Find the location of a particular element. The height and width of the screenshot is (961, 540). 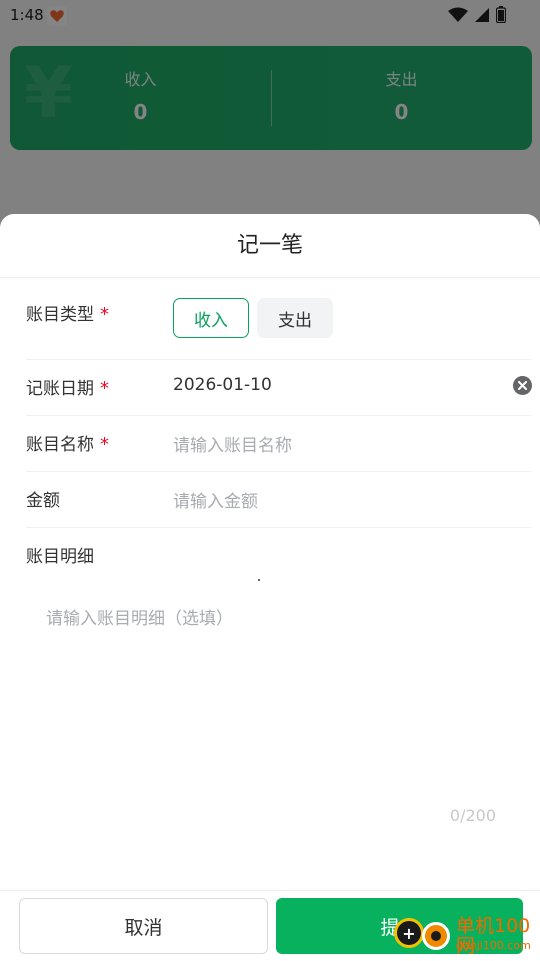

name-label: 账目名称 * is located at coordinates (67, 442).